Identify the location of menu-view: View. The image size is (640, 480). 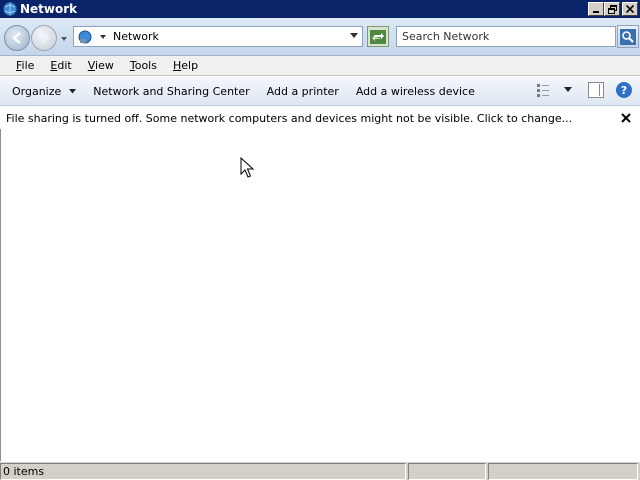
(101, 65).